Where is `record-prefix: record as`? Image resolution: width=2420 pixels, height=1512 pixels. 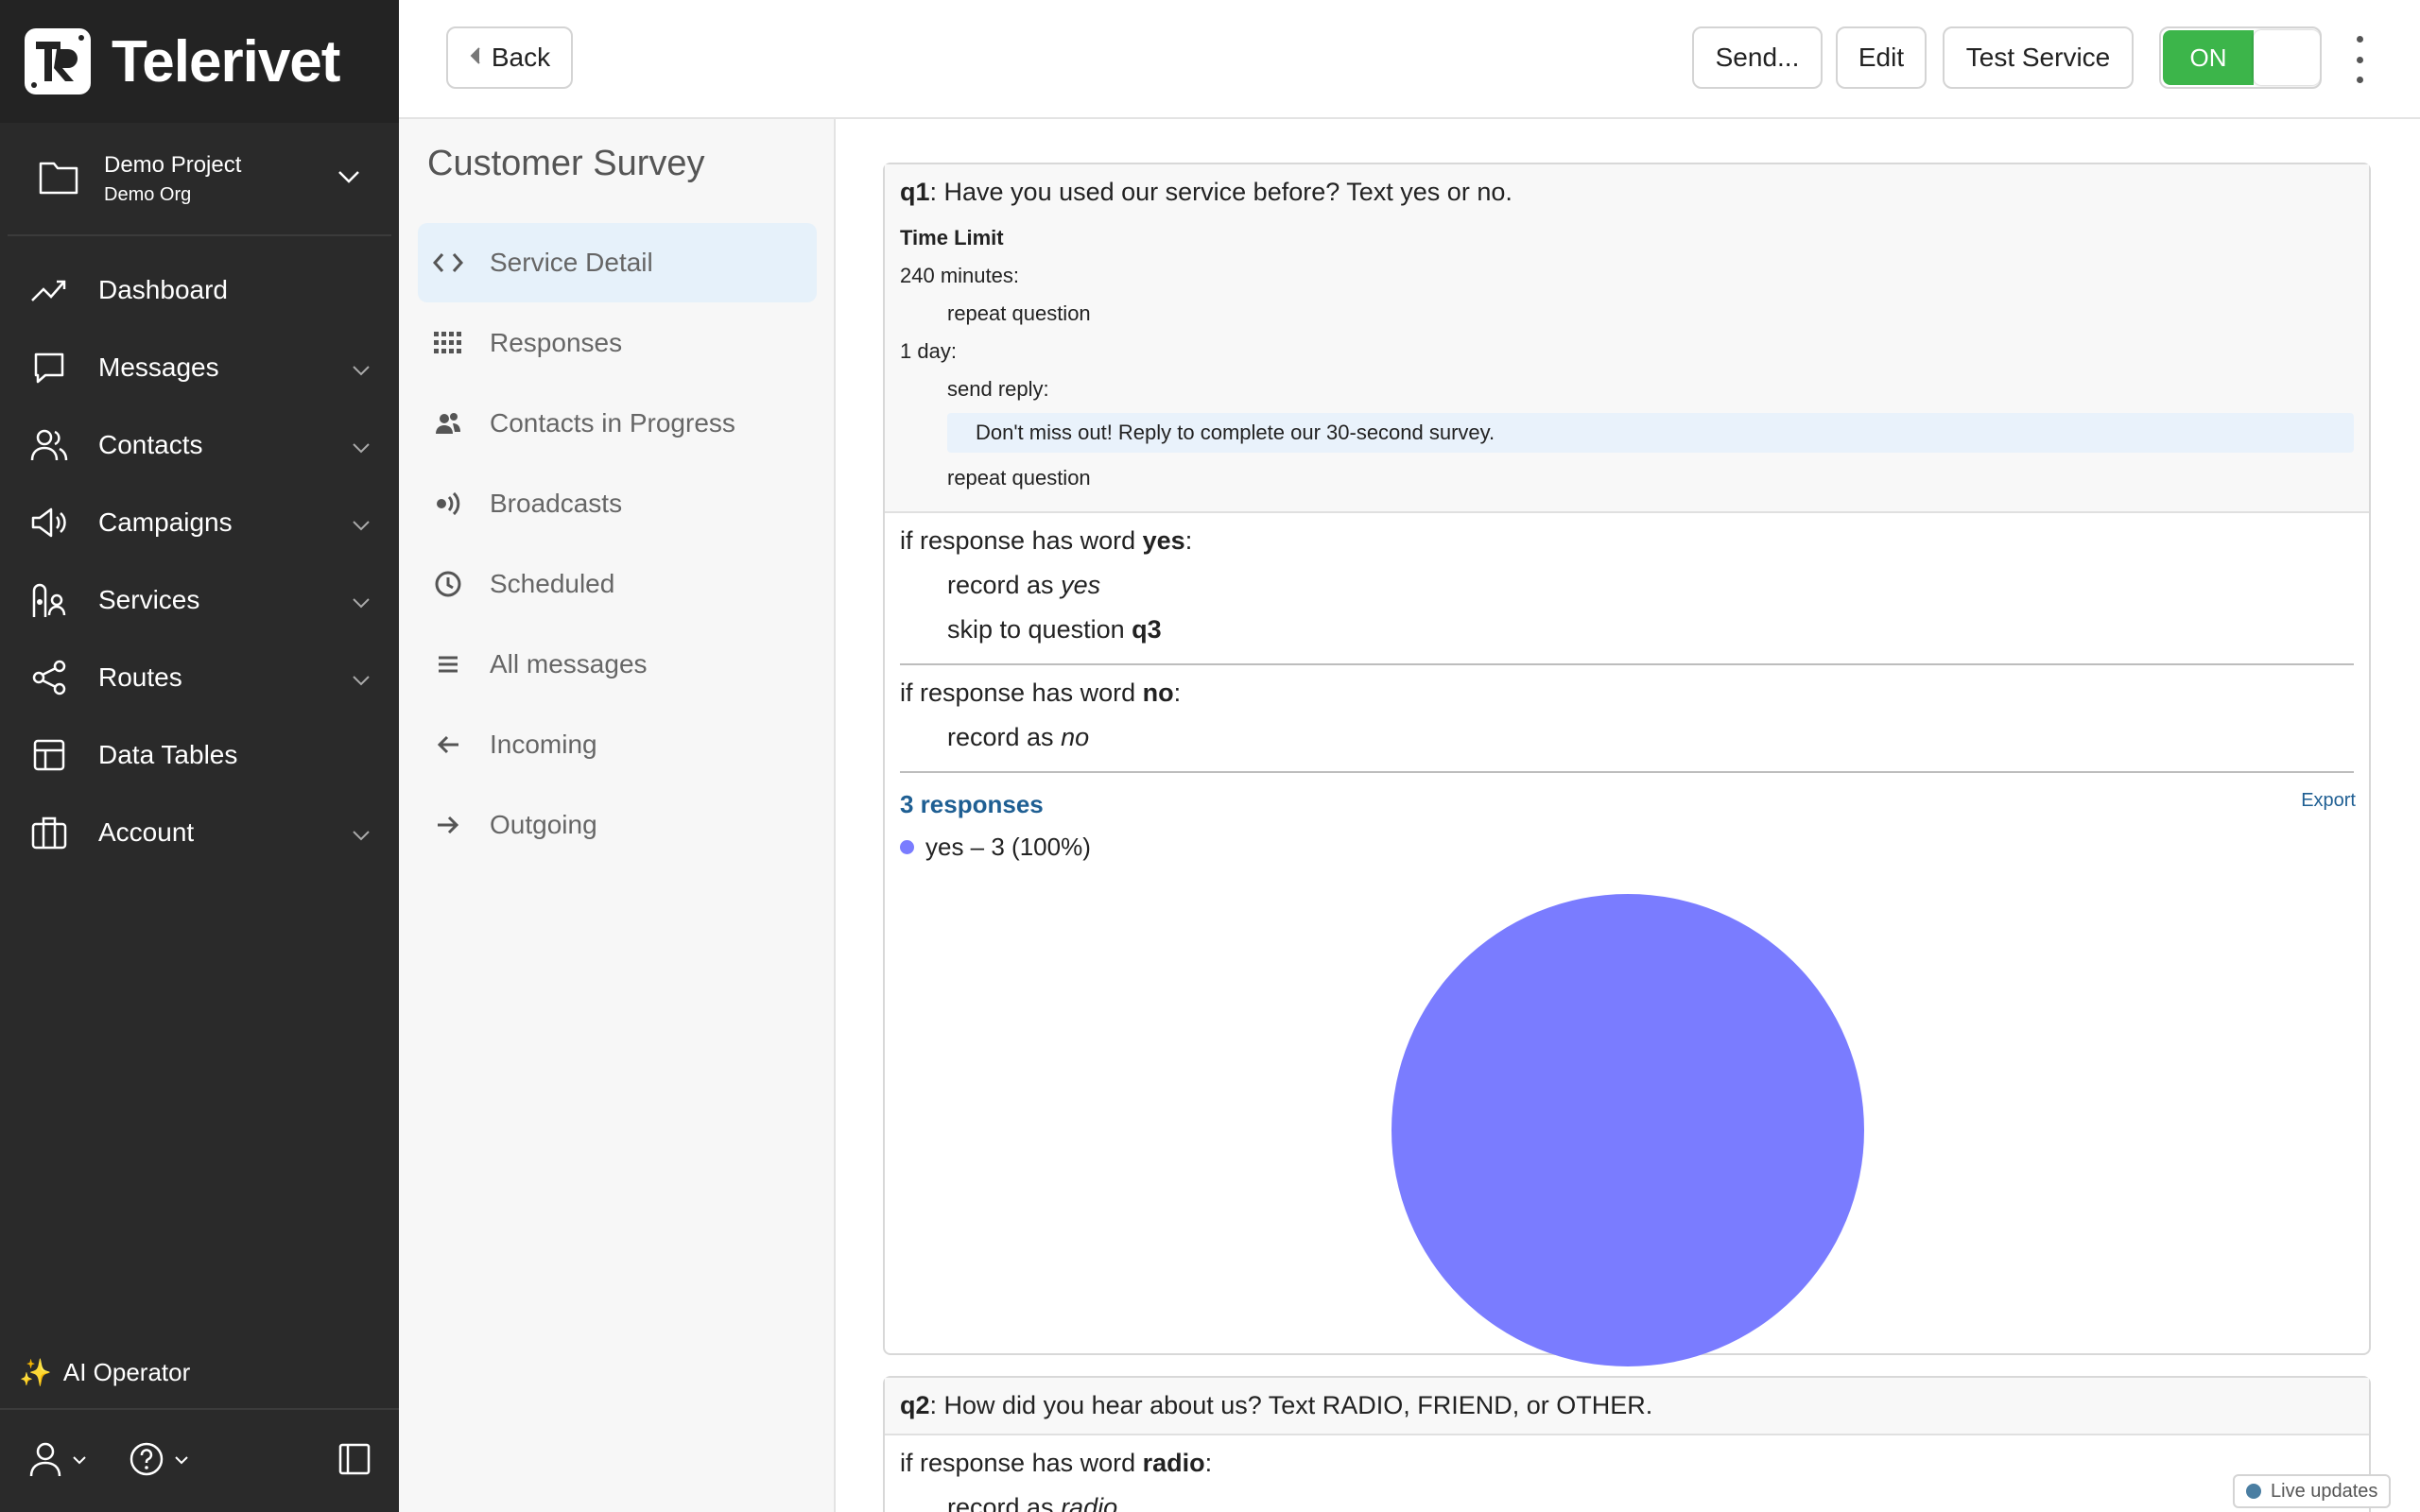 record-prefix: record as is located at coordinates (1005, 737).